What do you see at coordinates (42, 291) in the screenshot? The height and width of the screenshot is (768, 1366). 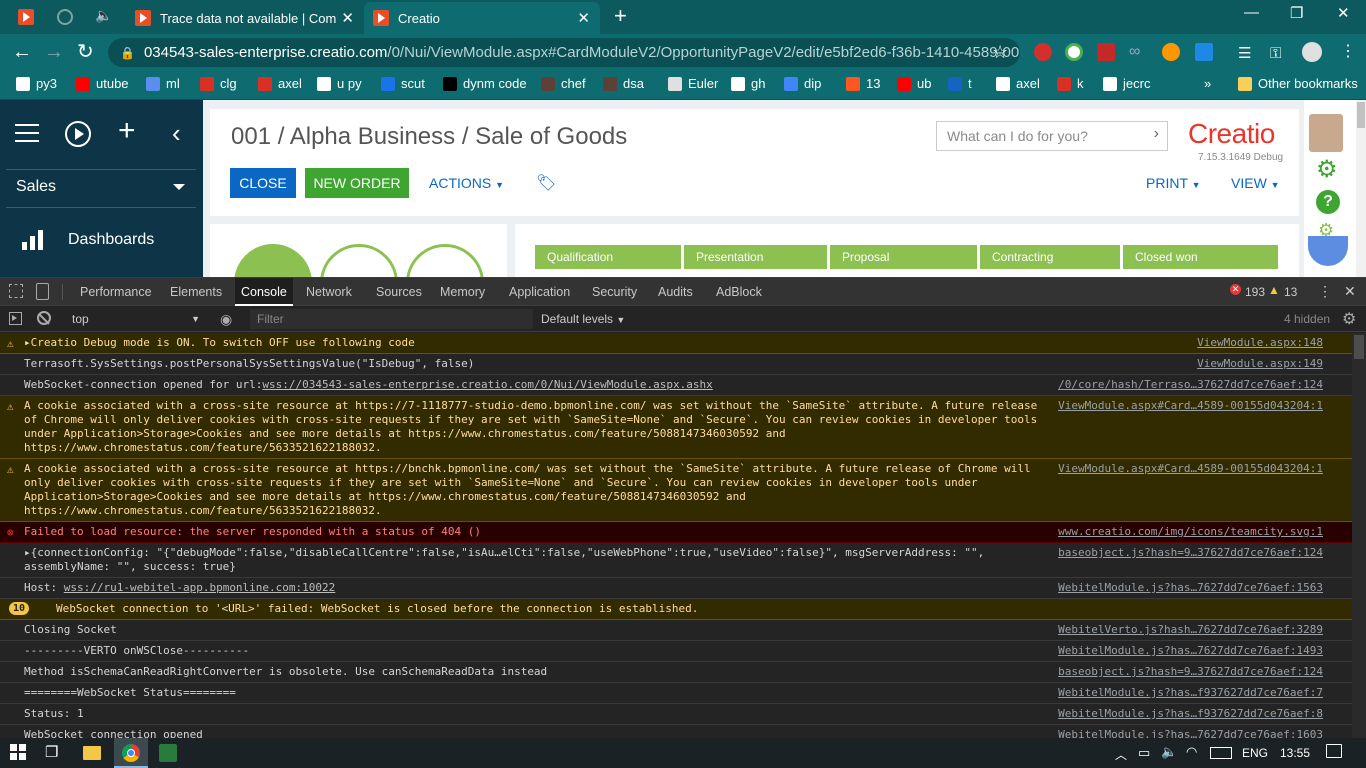 I see `device-toolbar-icon` at bounding box center [42, 291].